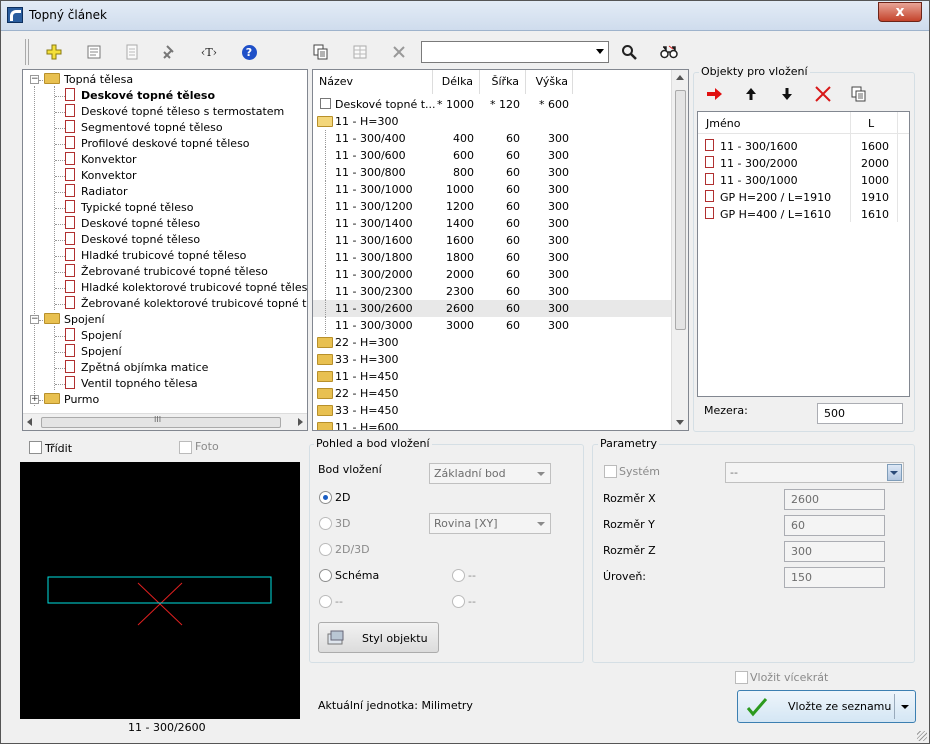 The image size is (930, 744). What do you see at coordinates (834, 551) in the screenshot?
I see `param-field: 300` at bounding box center [834, 551].